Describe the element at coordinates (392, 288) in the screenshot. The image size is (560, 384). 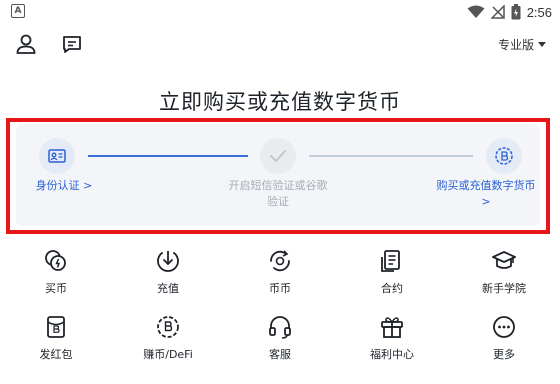
I see `shortcut-label: 合约` at that location.